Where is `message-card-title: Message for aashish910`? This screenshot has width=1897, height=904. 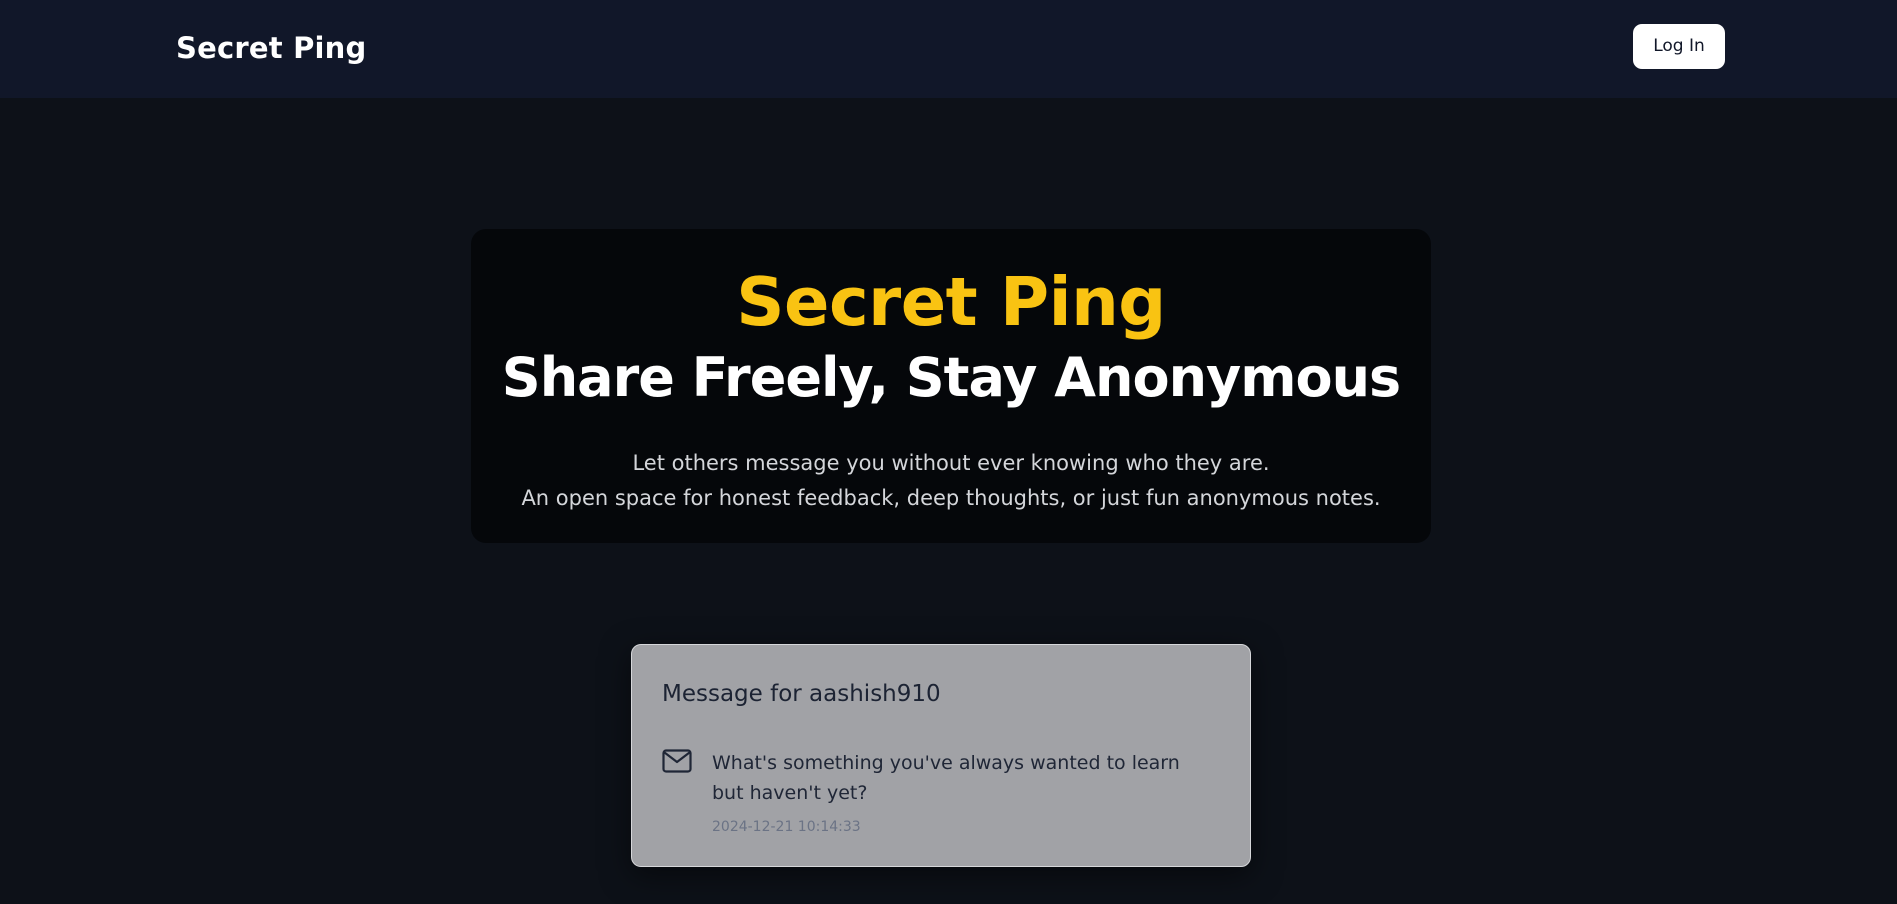 message-card-title: Message for aashish910 is located at coordinates (801, 694).